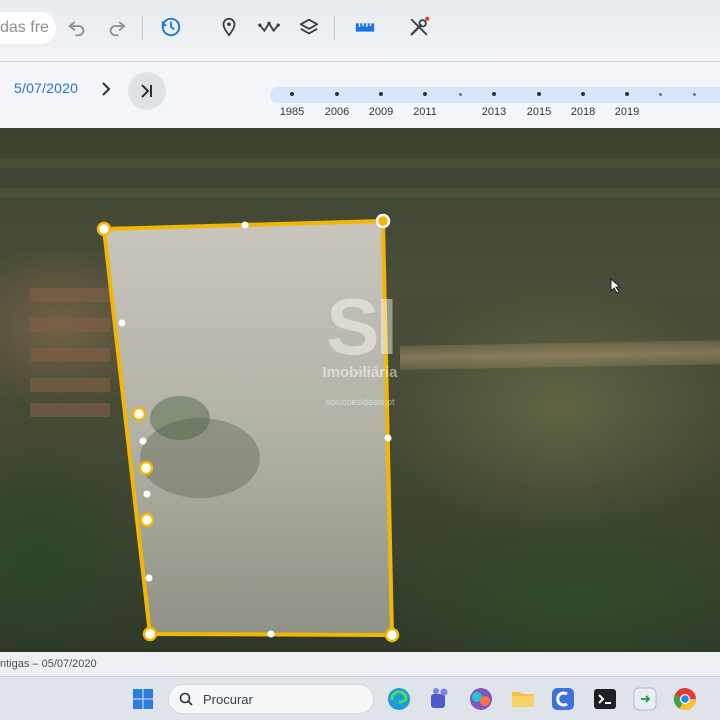 Image resolution: width=720 pixels, height=720 pixels. I want to click on tools-button, so click(419, 27).